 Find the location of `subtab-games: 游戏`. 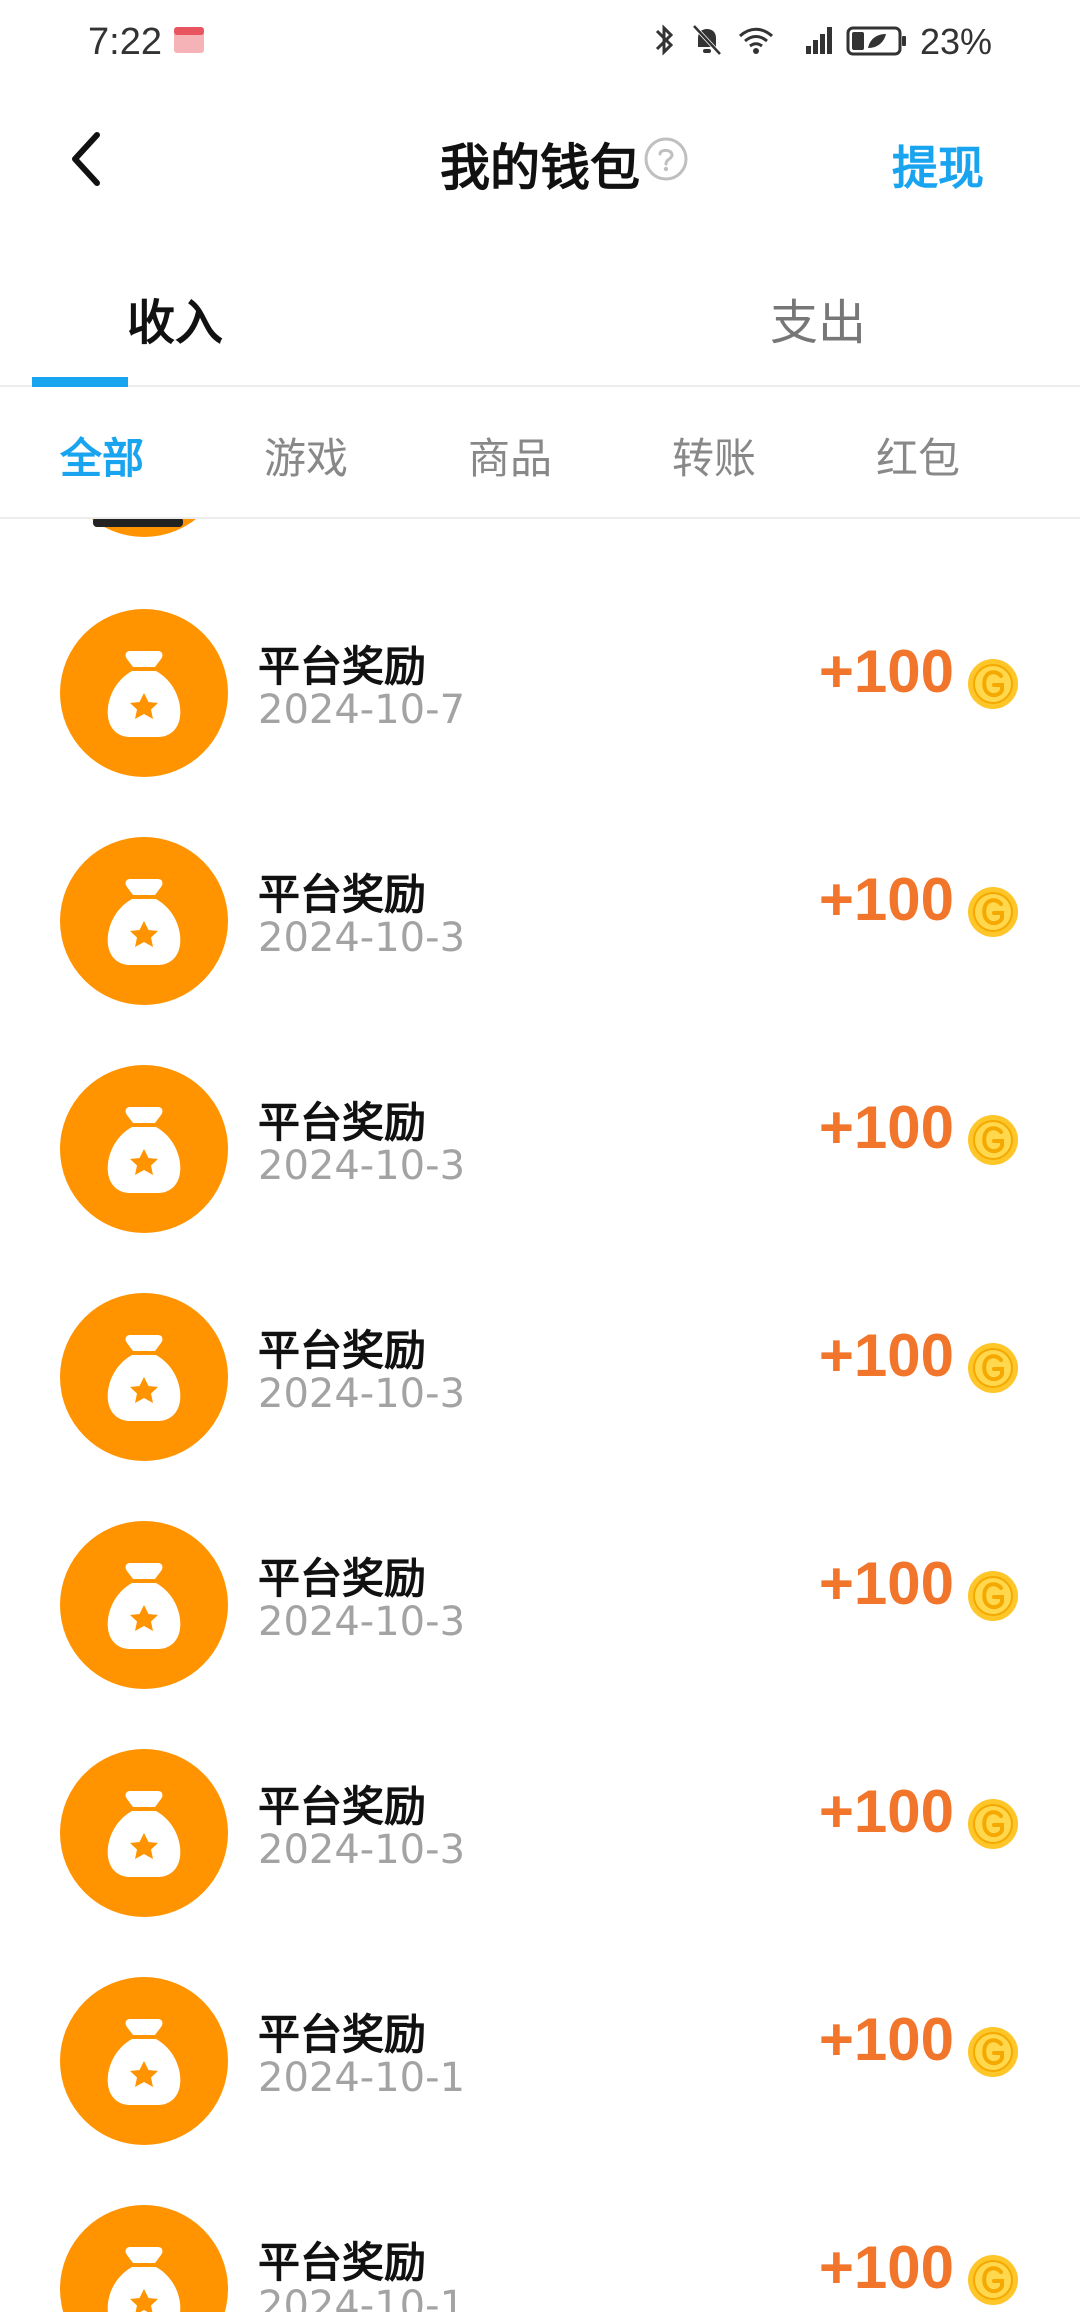

subtab-games: 游戏 is located at coordinates (306, 455).